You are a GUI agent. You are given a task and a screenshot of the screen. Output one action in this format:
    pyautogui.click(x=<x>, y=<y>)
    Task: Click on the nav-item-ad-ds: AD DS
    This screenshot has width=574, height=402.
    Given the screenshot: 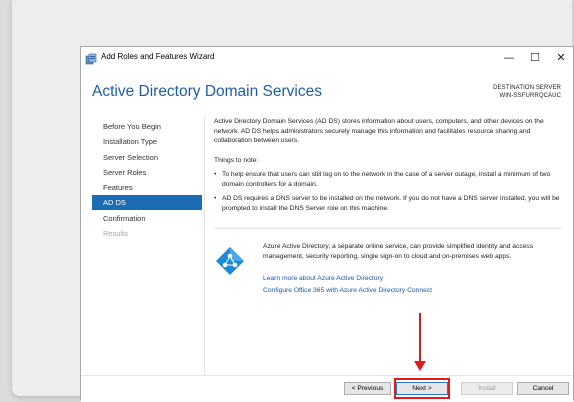 What is the action you would take?
    pyautogui.click(x=147, y=203)
    